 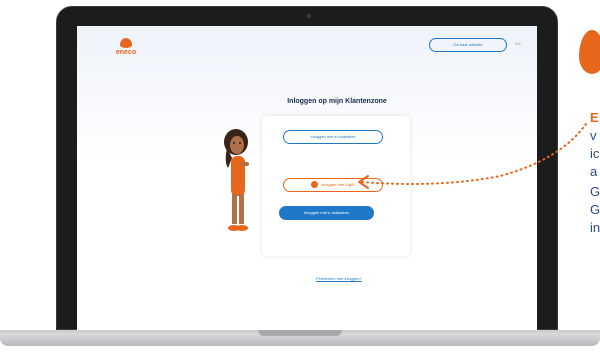 What do you see at coordinates (300, 333) in the screenshot?
I see `laptop-notch` at bounding box center [300, 333].